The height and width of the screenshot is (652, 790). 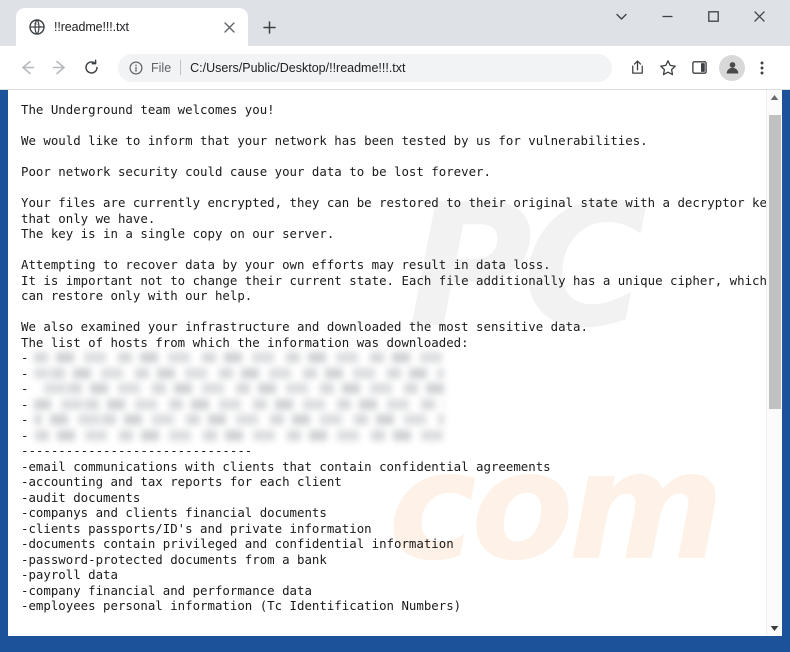 I want to click on window-controls, so click(x=694, y=23).